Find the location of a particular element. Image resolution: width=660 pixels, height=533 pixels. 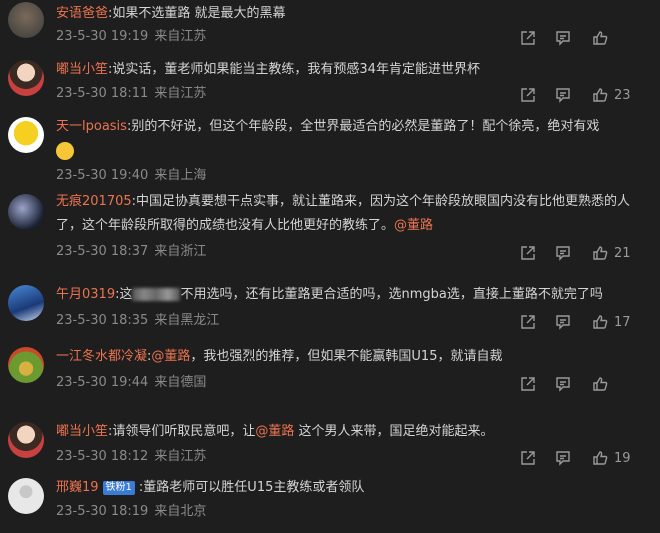

location: 来自浙江 is located at coordinates (180, 251).